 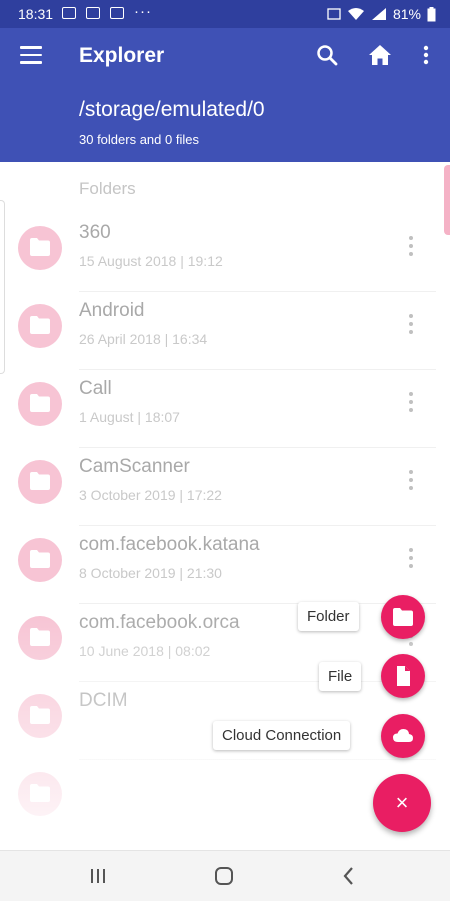 I want to click on cloud-icon, so click(x=403, y=735).